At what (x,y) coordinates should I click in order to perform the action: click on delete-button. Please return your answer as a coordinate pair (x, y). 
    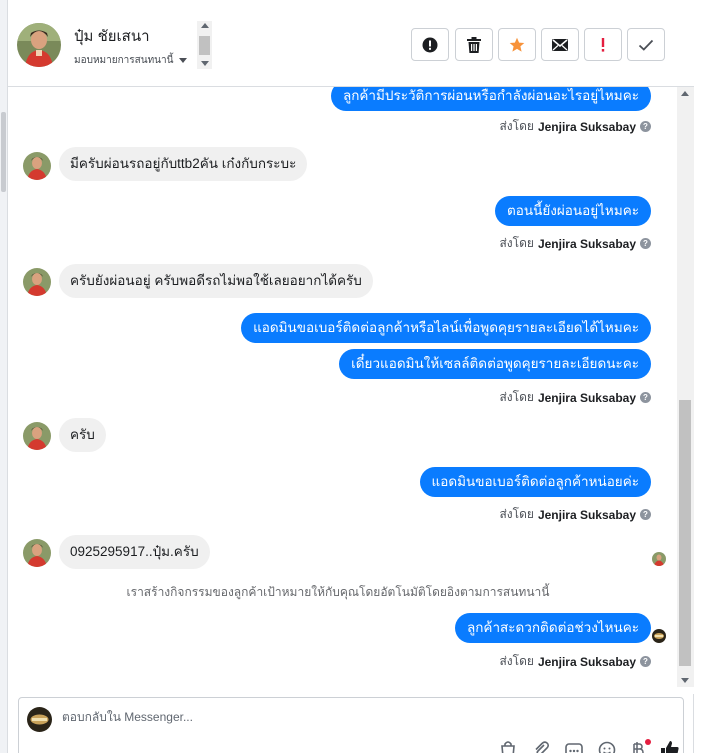
    Looking at the image, I should click on (474, 44).